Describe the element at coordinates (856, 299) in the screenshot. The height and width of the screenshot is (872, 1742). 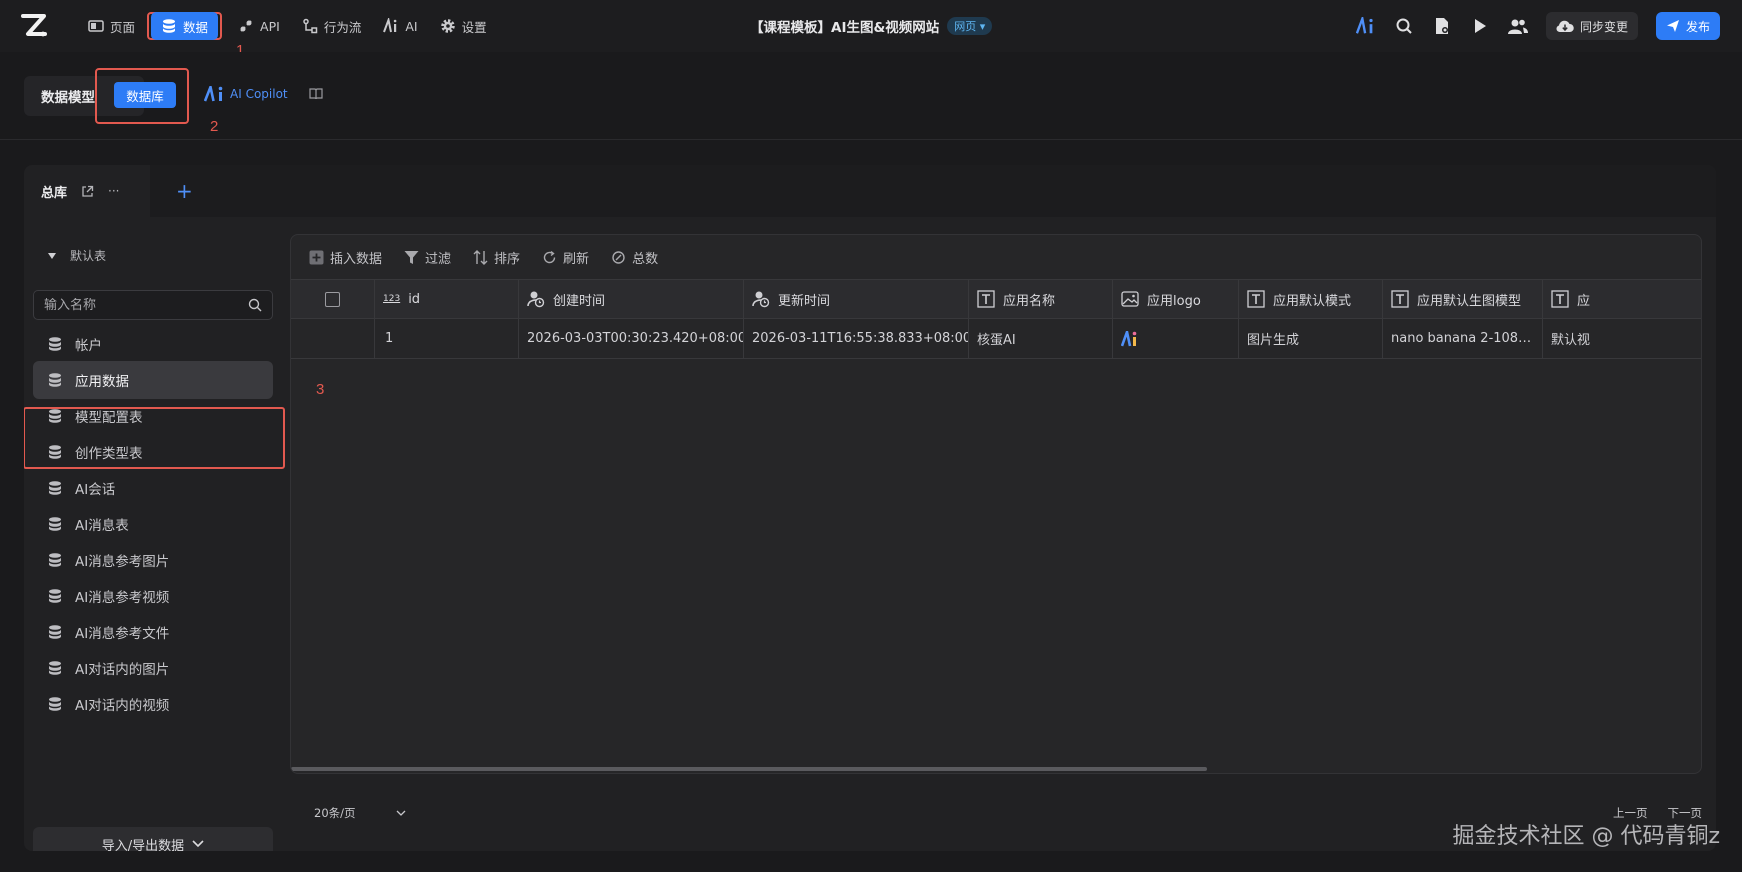
I see `column-header-updated: 更新时间` at that location.